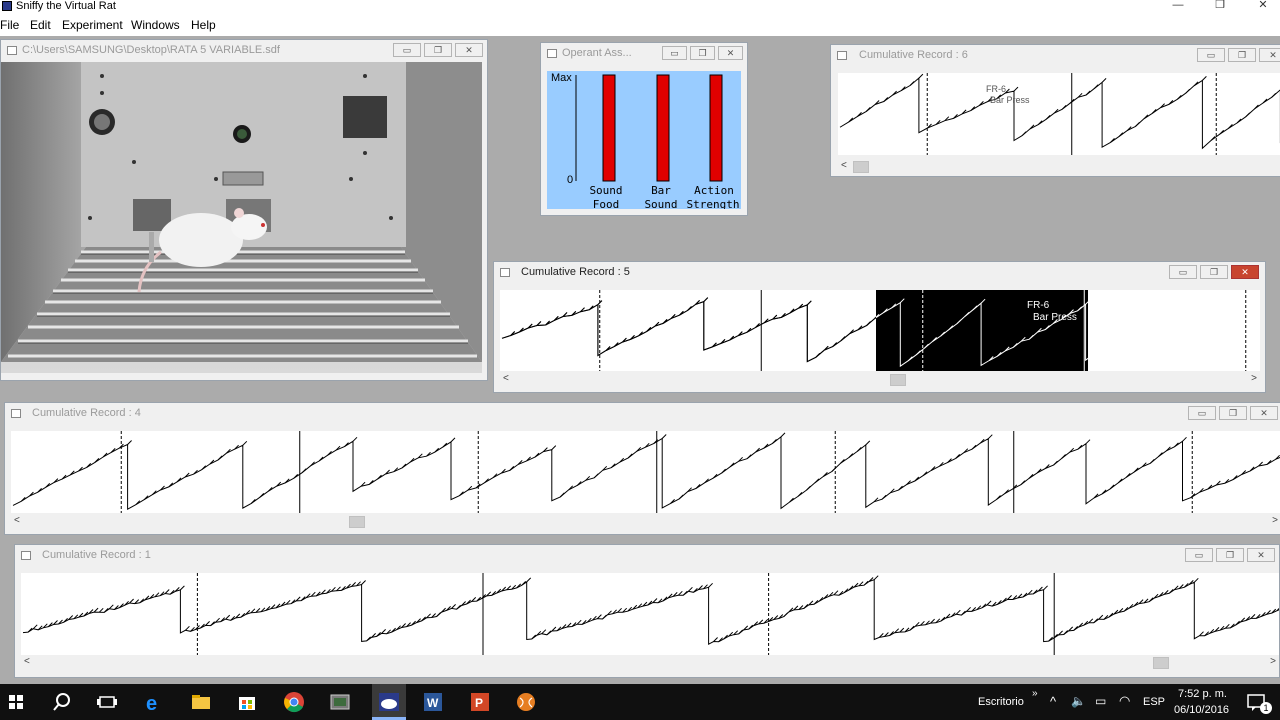 Image resolution: width=1280 pixels, height=720 pixels. Describe the element at coordinates (62, 702) in the screenshot. I see `search-icon` at that location.